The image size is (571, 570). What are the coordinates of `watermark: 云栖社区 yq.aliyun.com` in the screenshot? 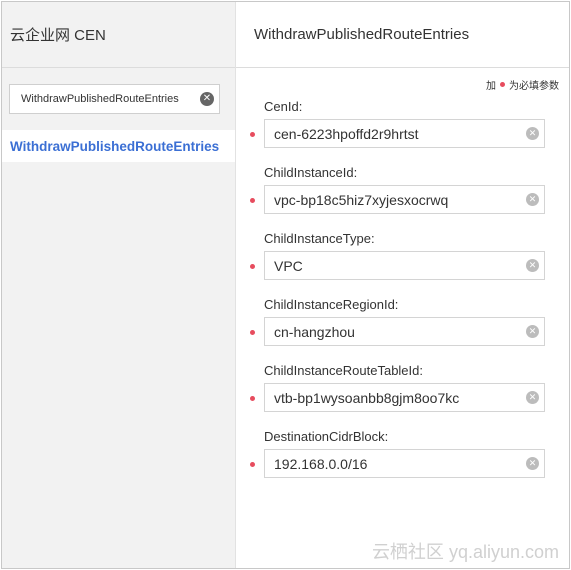 It's located at (465, 552).